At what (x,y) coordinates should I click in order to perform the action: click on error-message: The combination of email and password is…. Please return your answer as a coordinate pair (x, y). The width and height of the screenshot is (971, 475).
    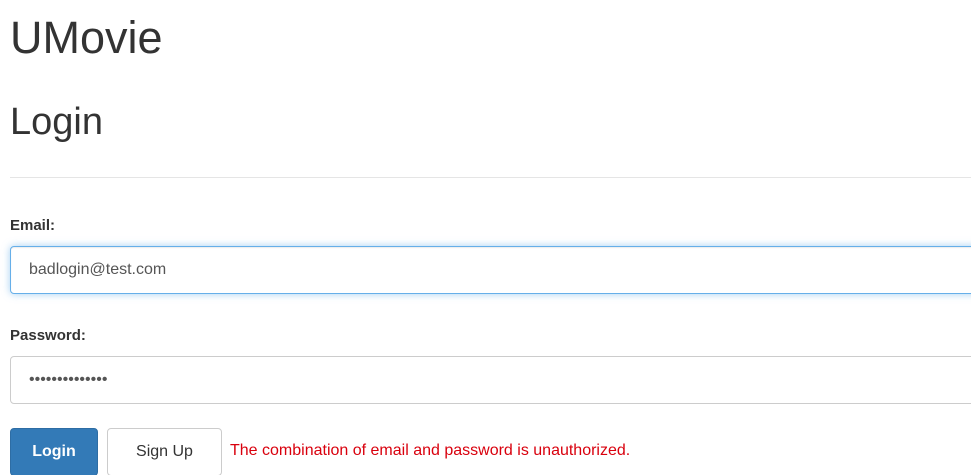
    Looking at the image, I should click on (430, 450).